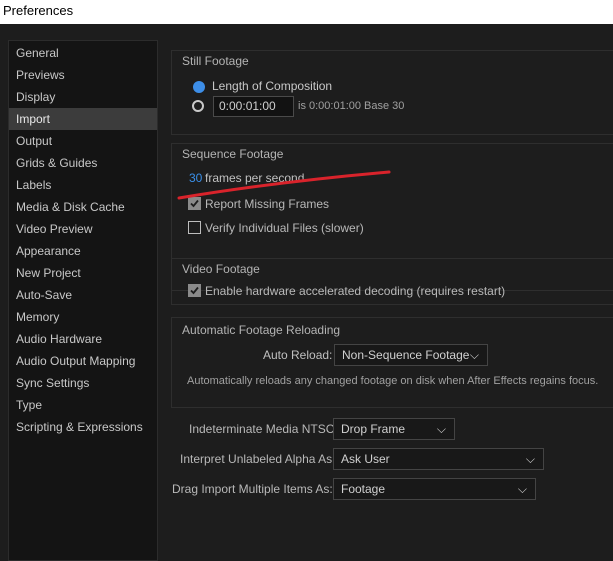 This screenshot has height=561, width=613. What do you see at coordinates (83, 383) in the screenshot?
I see `sidebar-item-sync-settings: Sync Settings` at bounding box center [83, 383].